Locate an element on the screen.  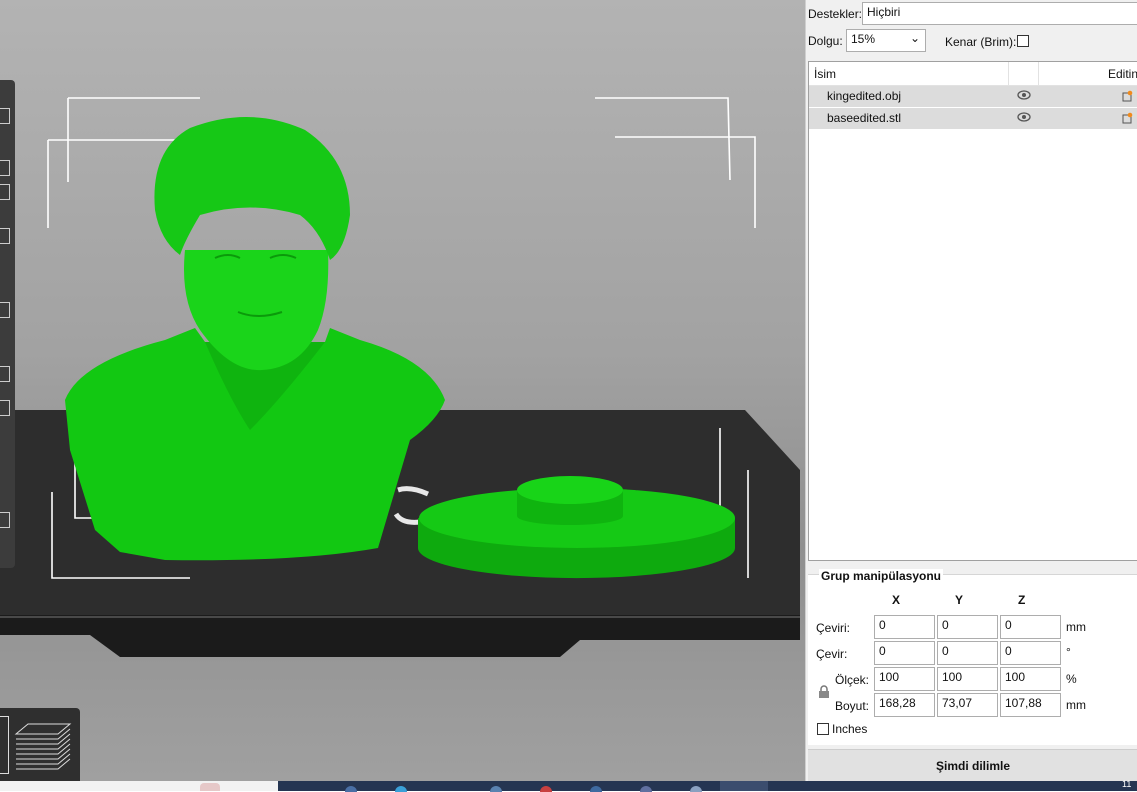
translate-unit: mm is located at coordinates (1076, 627).